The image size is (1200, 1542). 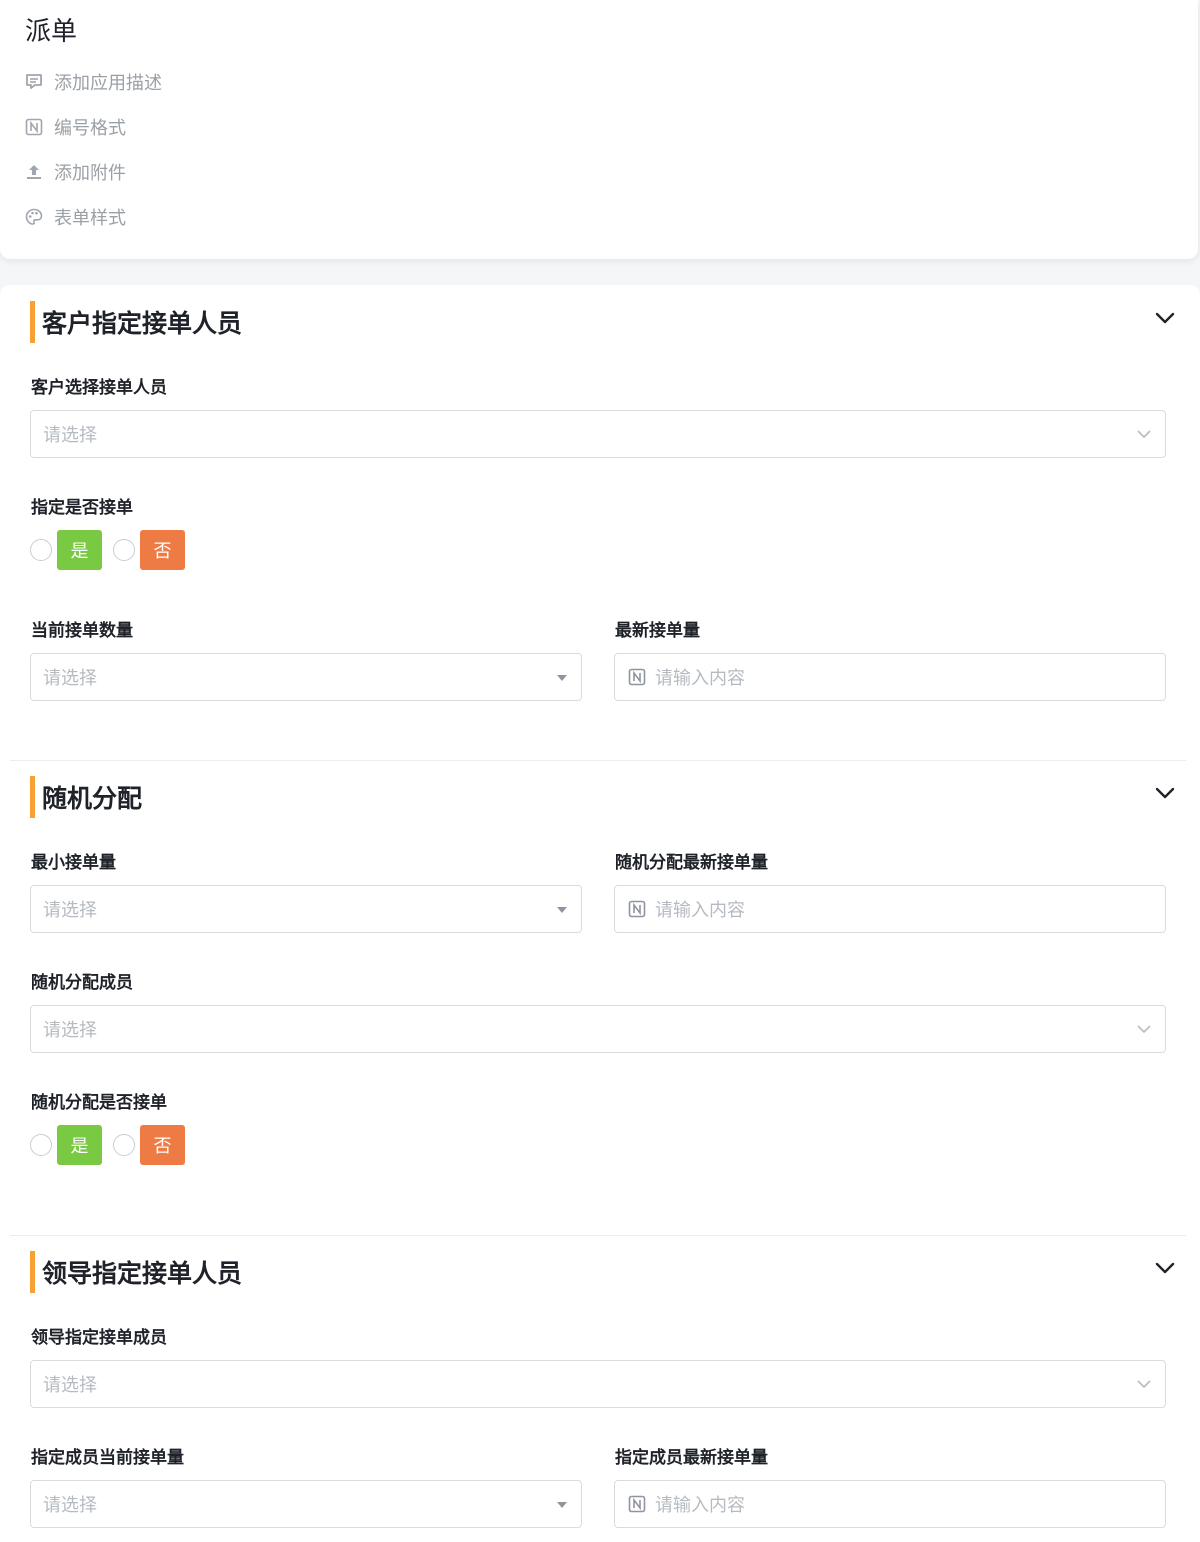 What do you see at coordinates (34, 127) in the screenshot?
I see `number-format-icon` at bounding box center [34, 127].